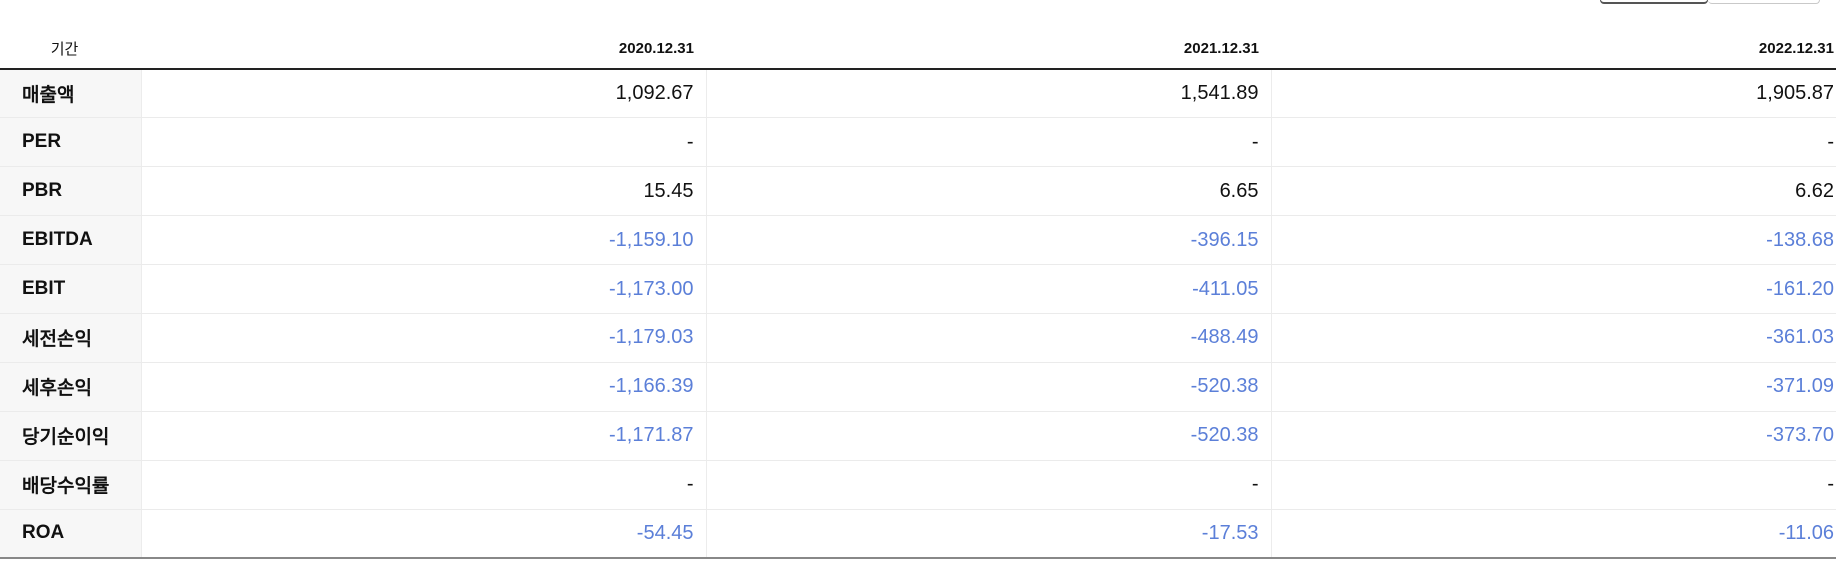 This screenshot has height=572, width=1836. What do you see at coordinates (424, 436) in the screenshot?
I see `value-cell: -1,171.87` at bounding box center [424, 436].